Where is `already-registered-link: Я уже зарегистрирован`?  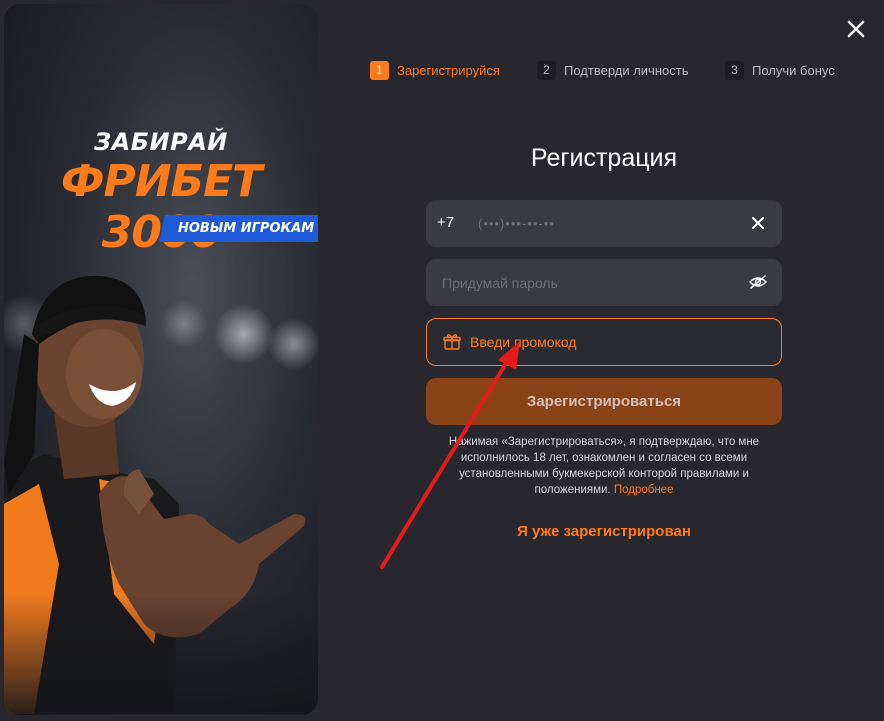 already-registered-link: Я уже зарегистрирован is located at coordinates (604, 531).